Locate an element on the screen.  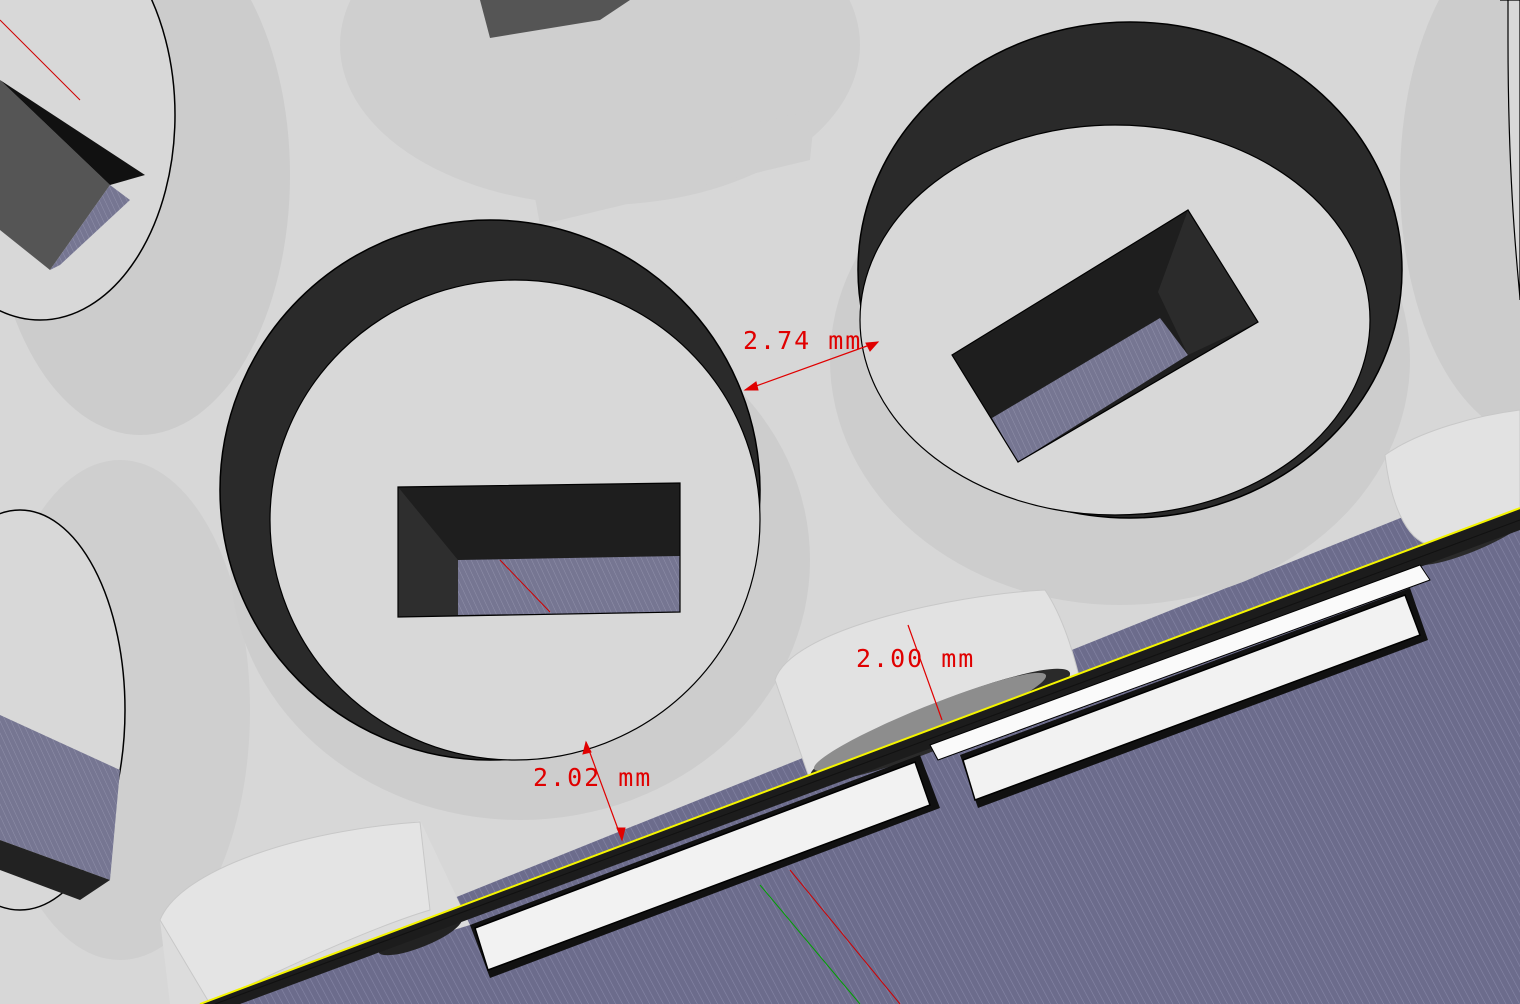
cylinder-top-center is located at coordinates (600, 112).